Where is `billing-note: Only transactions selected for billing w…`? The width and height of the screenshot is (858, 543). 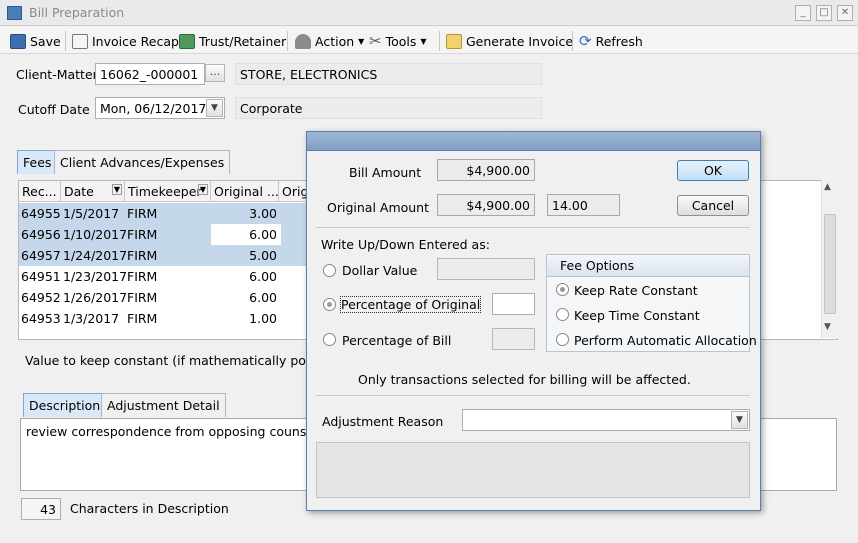
billing-note: Only transactions selected for billing w… is located at coordinates (524, 379).